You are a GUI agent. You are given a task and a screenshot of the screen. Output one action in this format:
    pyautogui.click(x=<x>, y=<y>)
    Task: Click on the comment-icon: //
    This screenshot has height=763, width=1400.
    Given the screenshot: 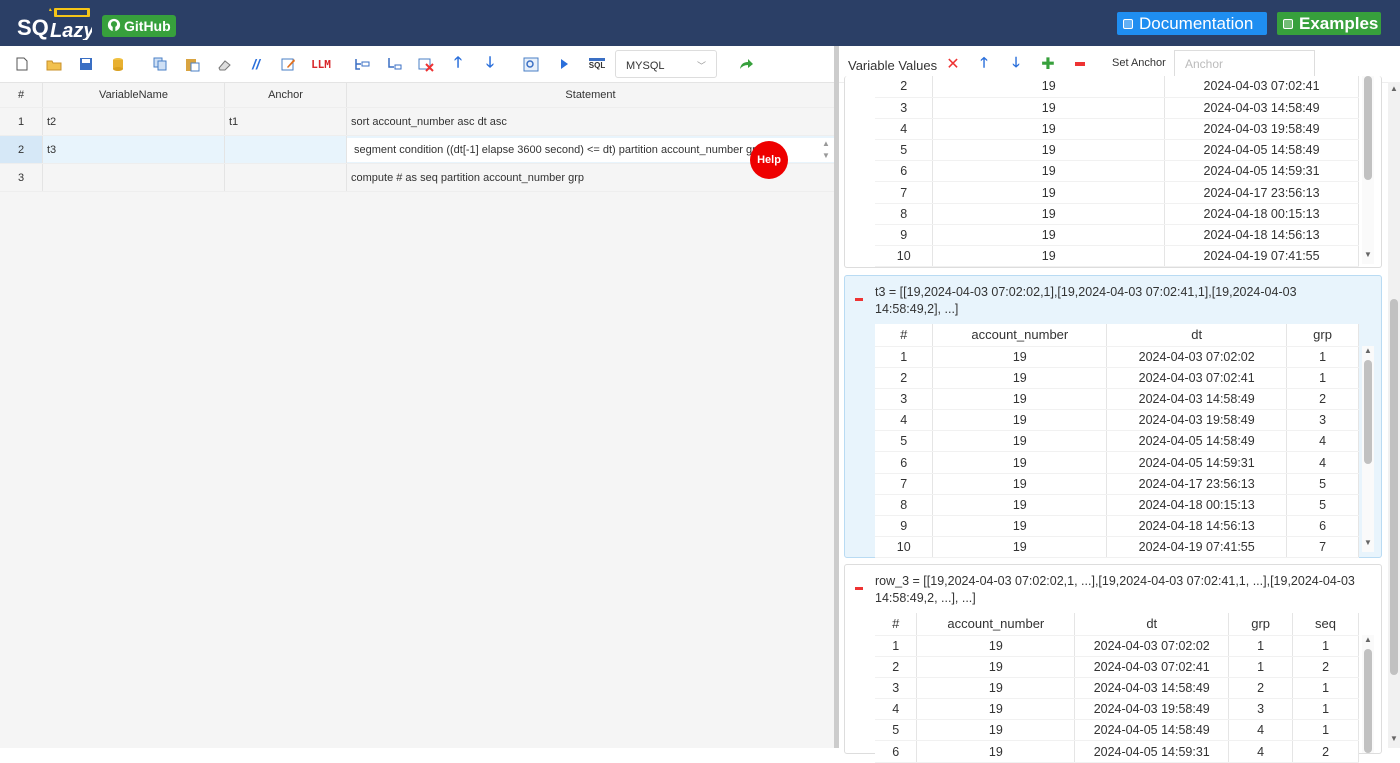 What is the action you would take?
    pyautogui.click(x=256, y=64)
    